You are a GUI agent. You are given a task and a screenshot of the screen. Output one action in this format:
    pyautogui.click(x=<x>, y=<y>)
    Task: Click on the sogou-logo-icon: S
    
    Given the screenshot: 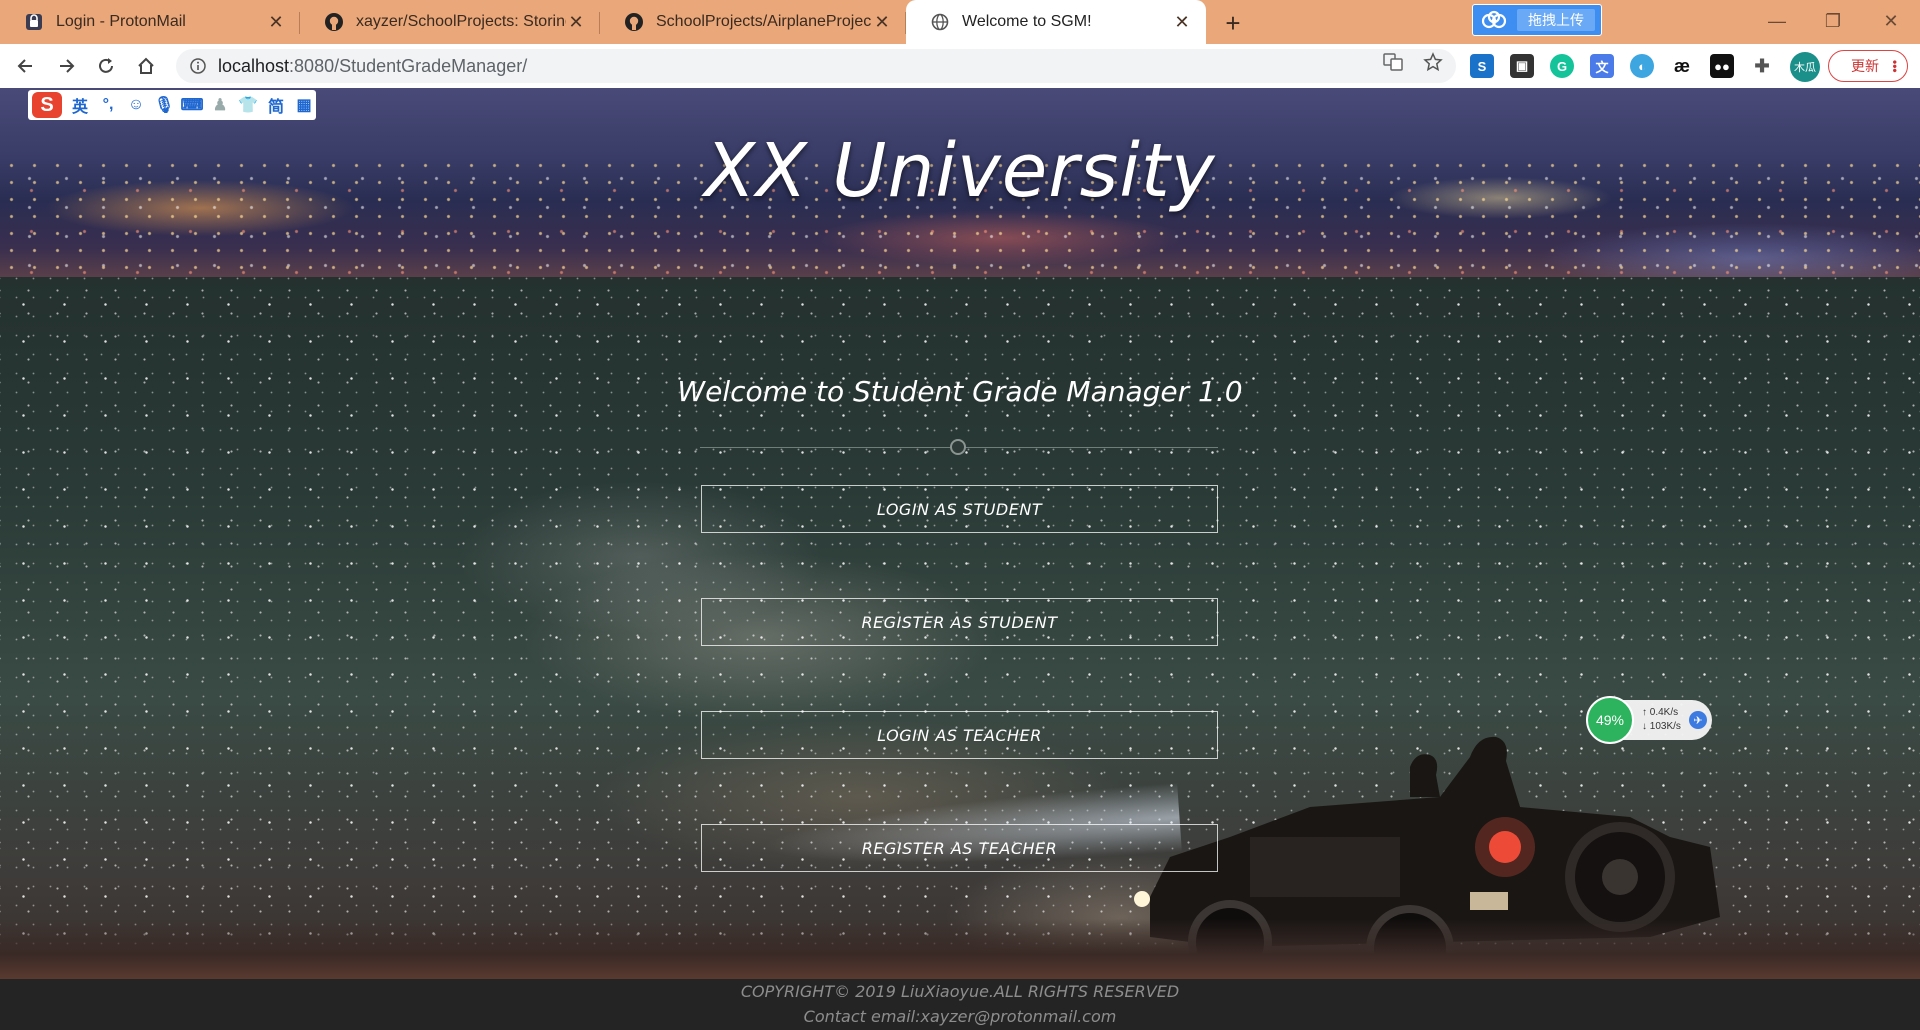 What is the action you would take?
    pyautogui.click(x=47, y=105)
    